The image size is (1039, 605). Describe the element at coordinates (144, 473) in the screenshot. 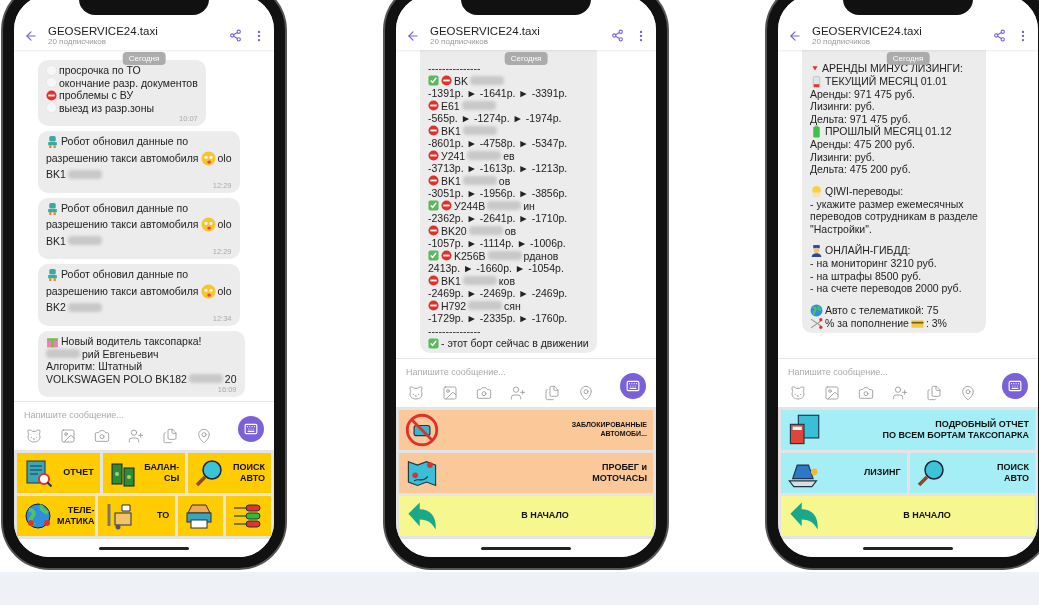

I see `keyboard-key: БАЛАН- СЫ` at that location.